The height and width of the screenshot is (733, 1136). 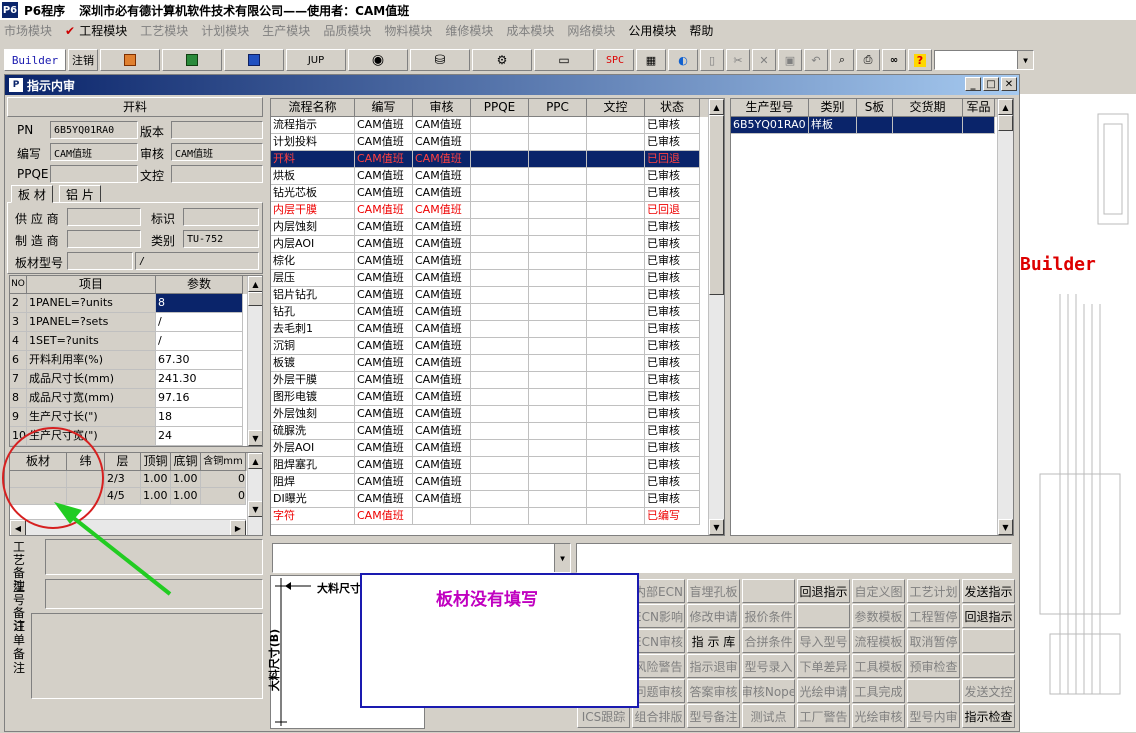 I want to click on action-button: 审核Nope, so click(x=768, y=691).